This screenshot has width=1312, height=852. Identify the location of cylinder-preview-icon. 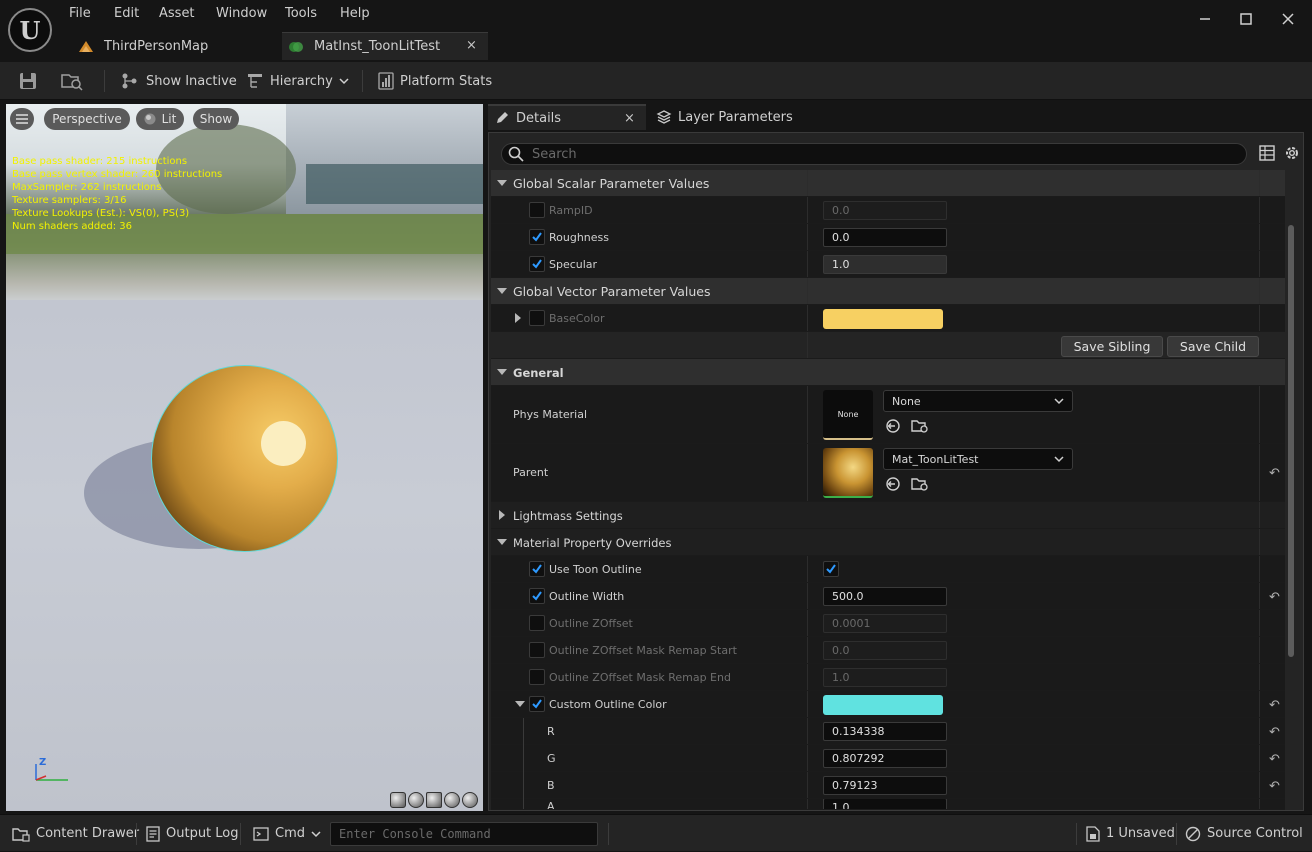
(398, 800).